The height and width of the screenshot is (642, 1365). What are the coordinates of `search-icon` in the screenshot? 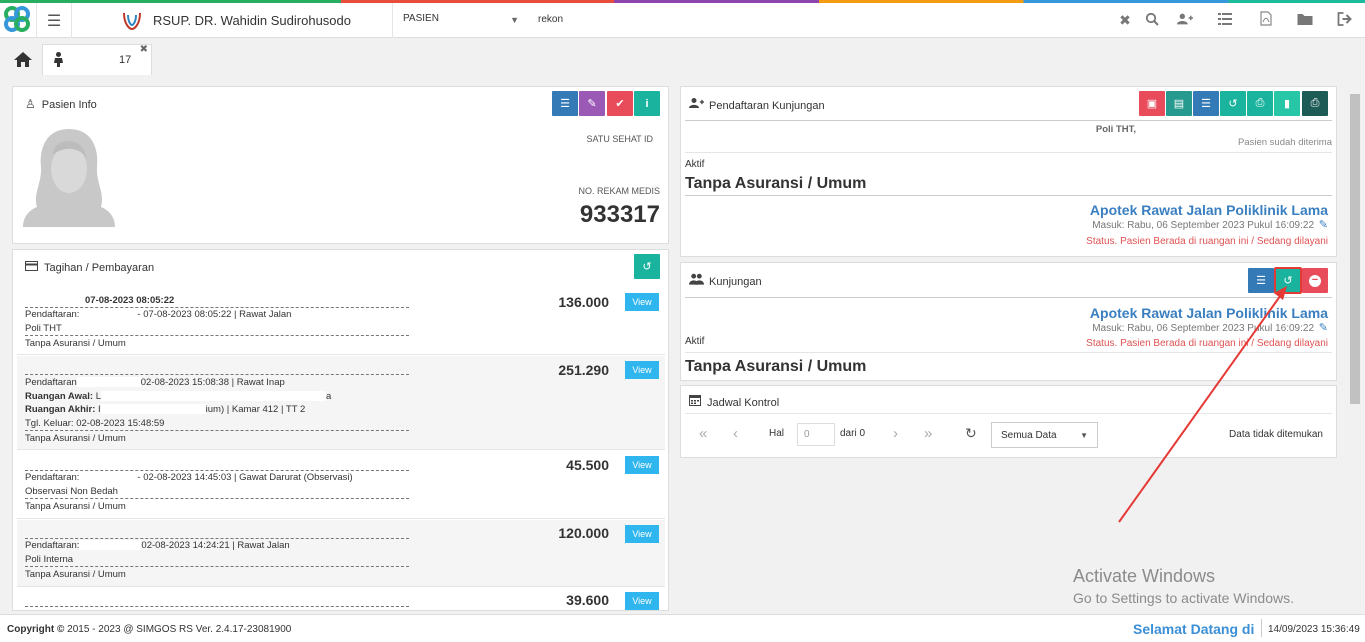 It's located at (1152, 19).